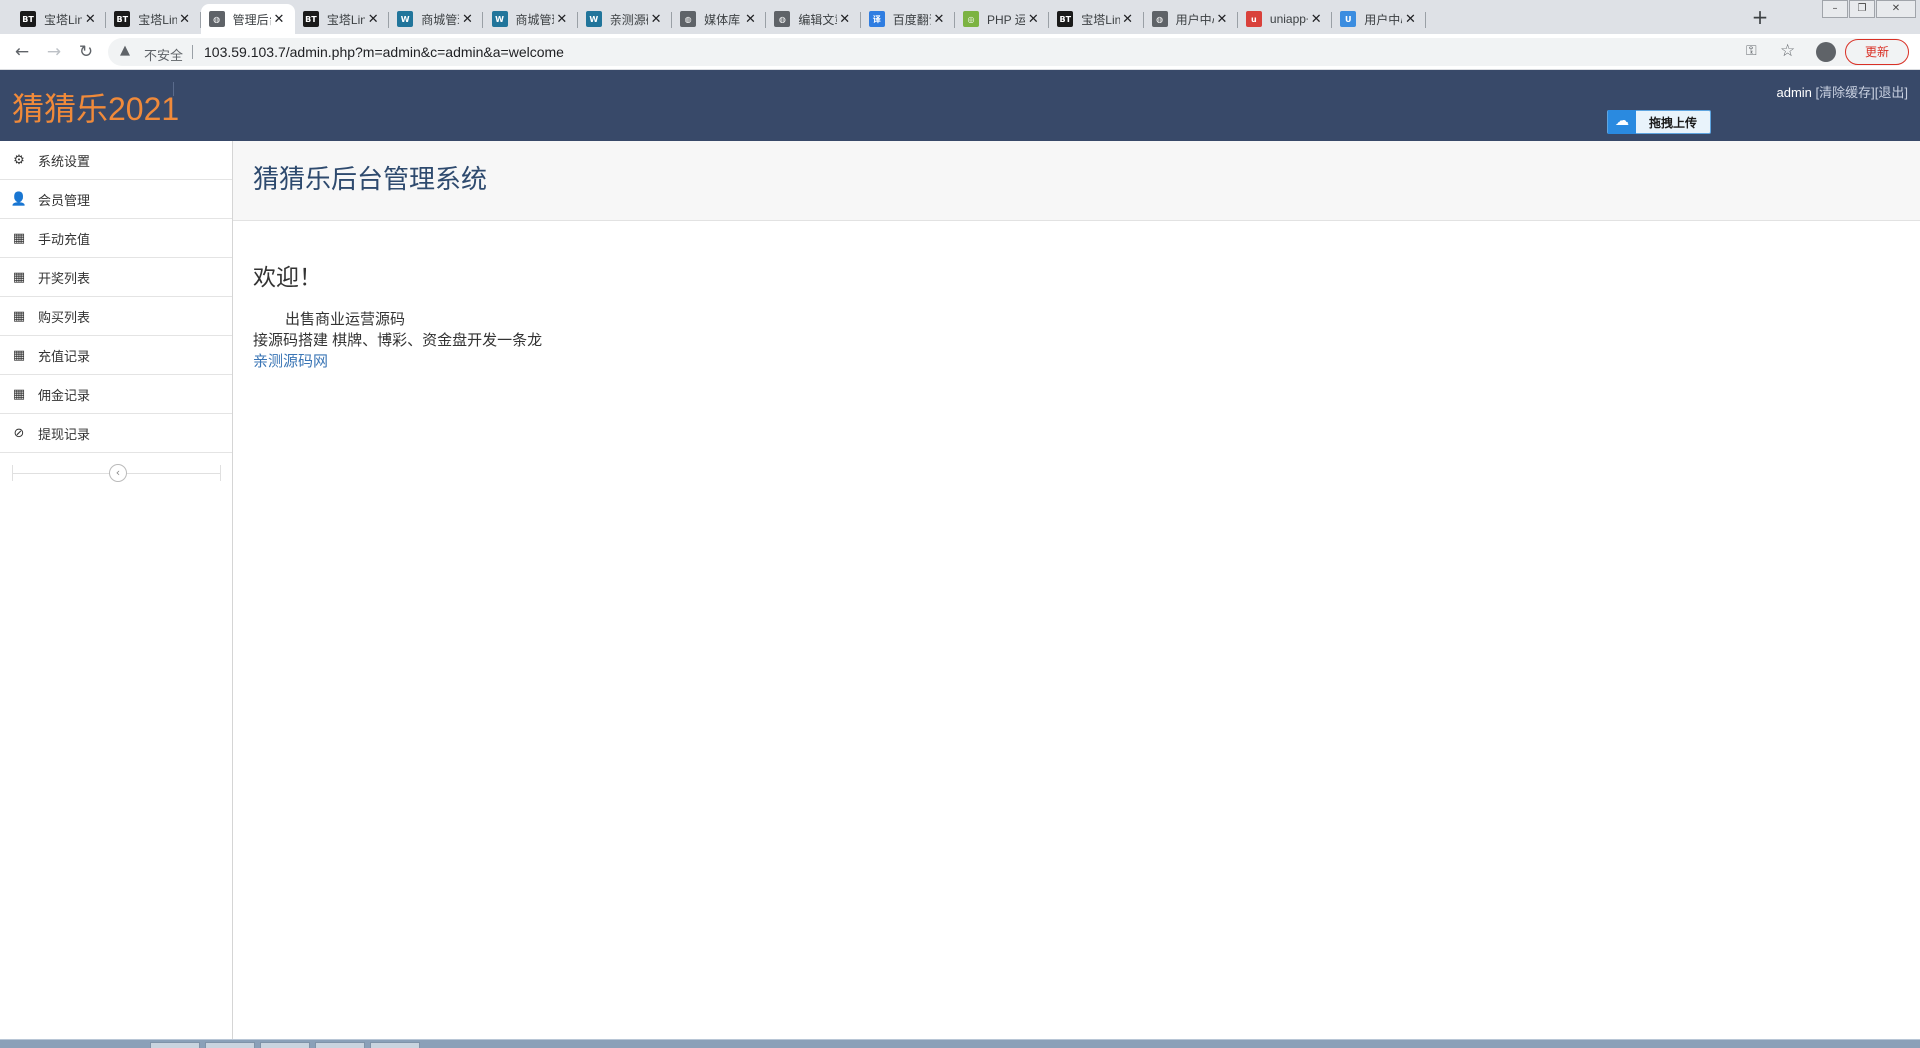 The height and width of the screenshot is (1048, 1920). I want to click on tab-title: 管理后台, so click(251, 19).